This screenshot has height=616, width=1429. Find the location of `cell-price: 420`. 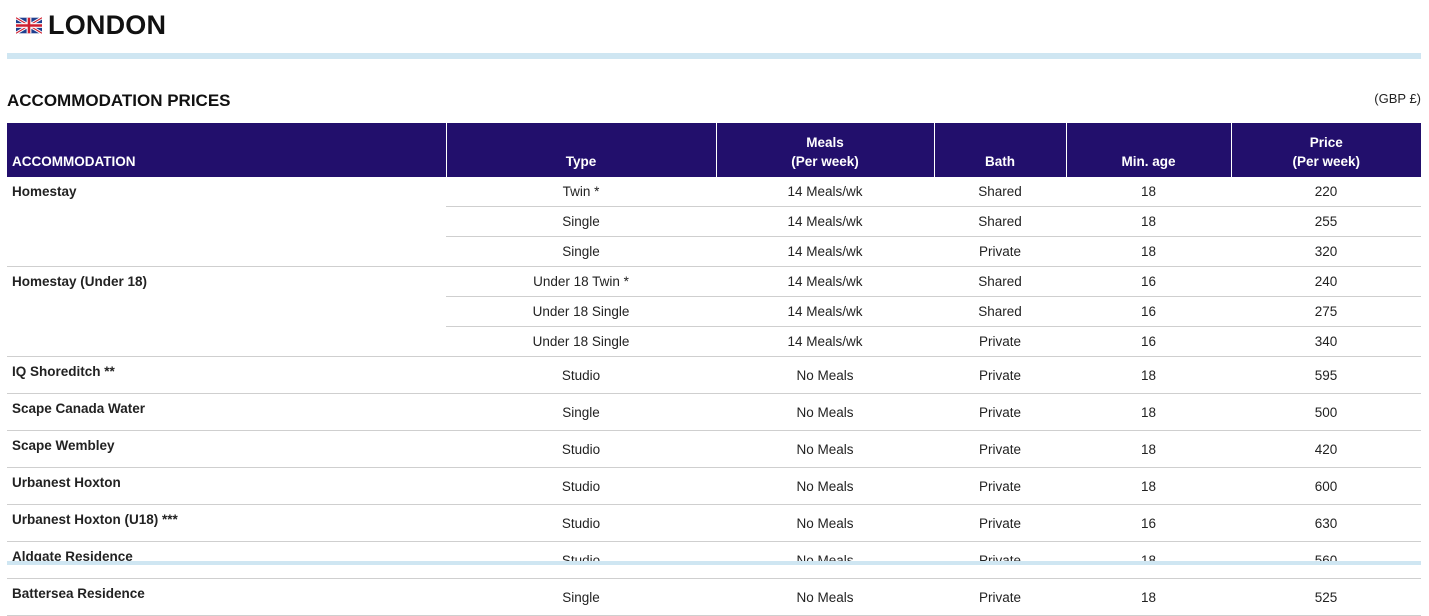

cell-price: 420 is located at coordinates (1326, 449).